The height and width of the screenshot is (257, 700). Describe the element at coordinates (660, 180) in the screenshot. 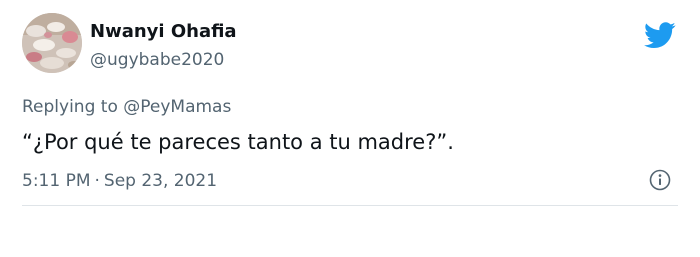

I see `info-icon` at that location.